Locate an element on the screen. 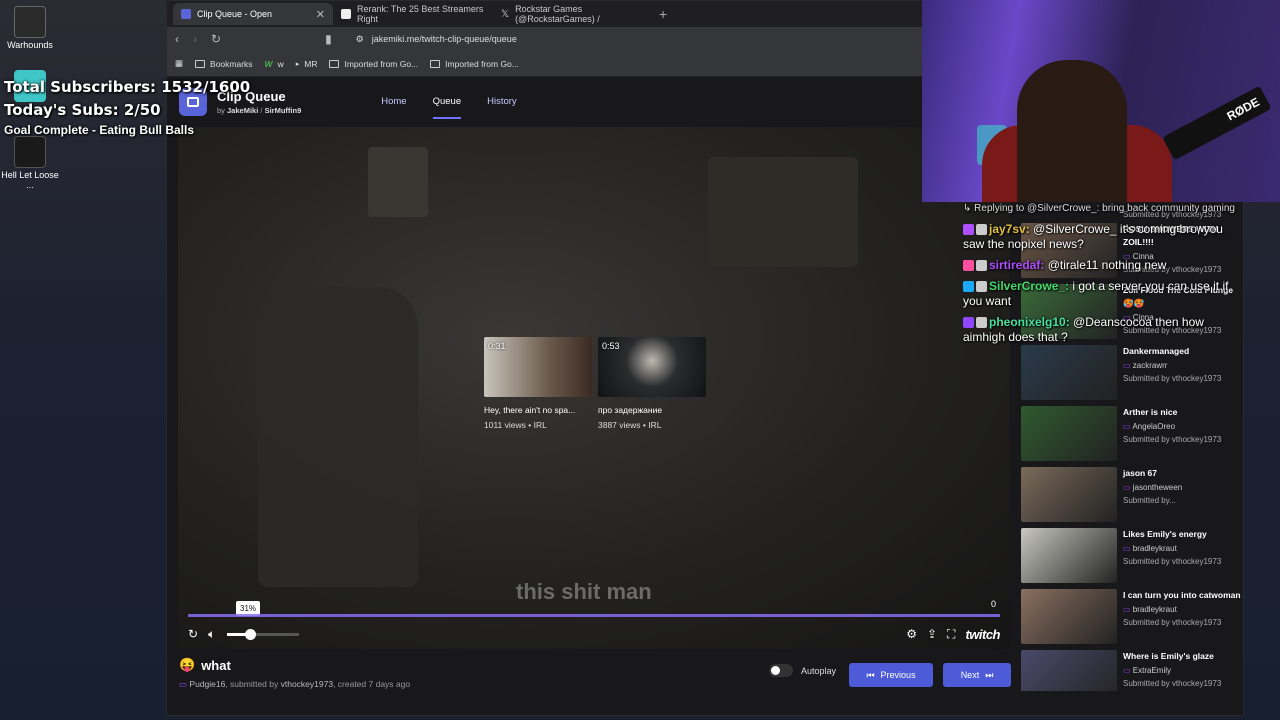 This screenshot has width=1280, height=720. chat-username: sirtiredaf: is located at coordinates (1017, 265).